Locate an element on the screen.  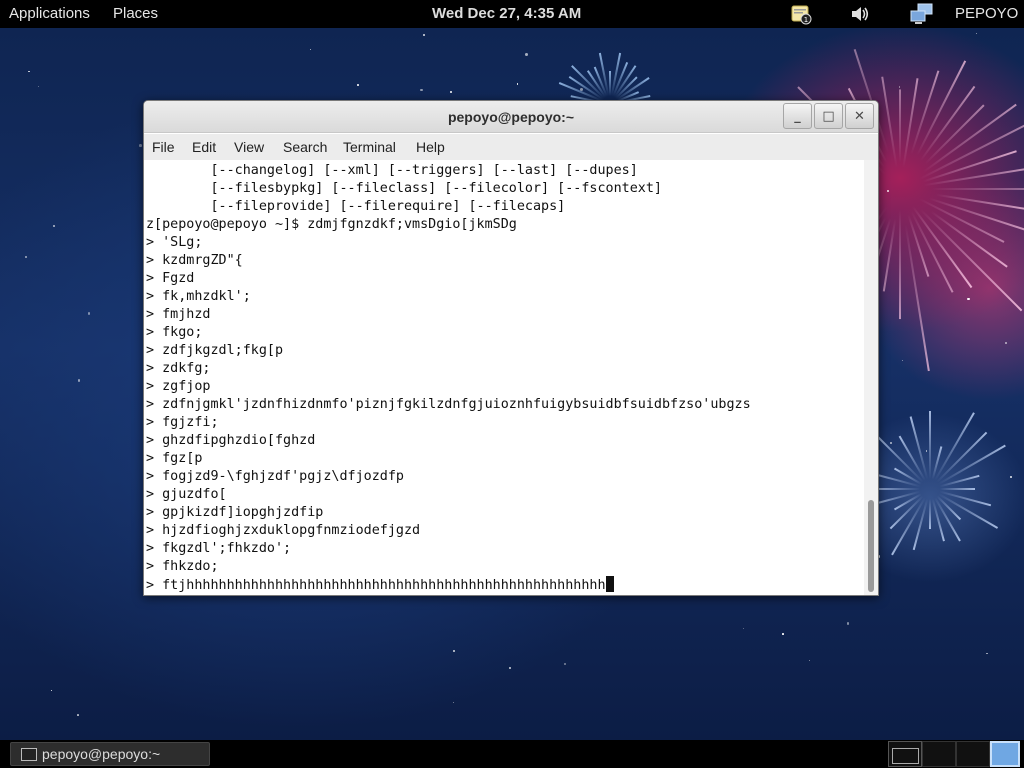
workspace-window-thumbnail is located at coordinates (905, 756).